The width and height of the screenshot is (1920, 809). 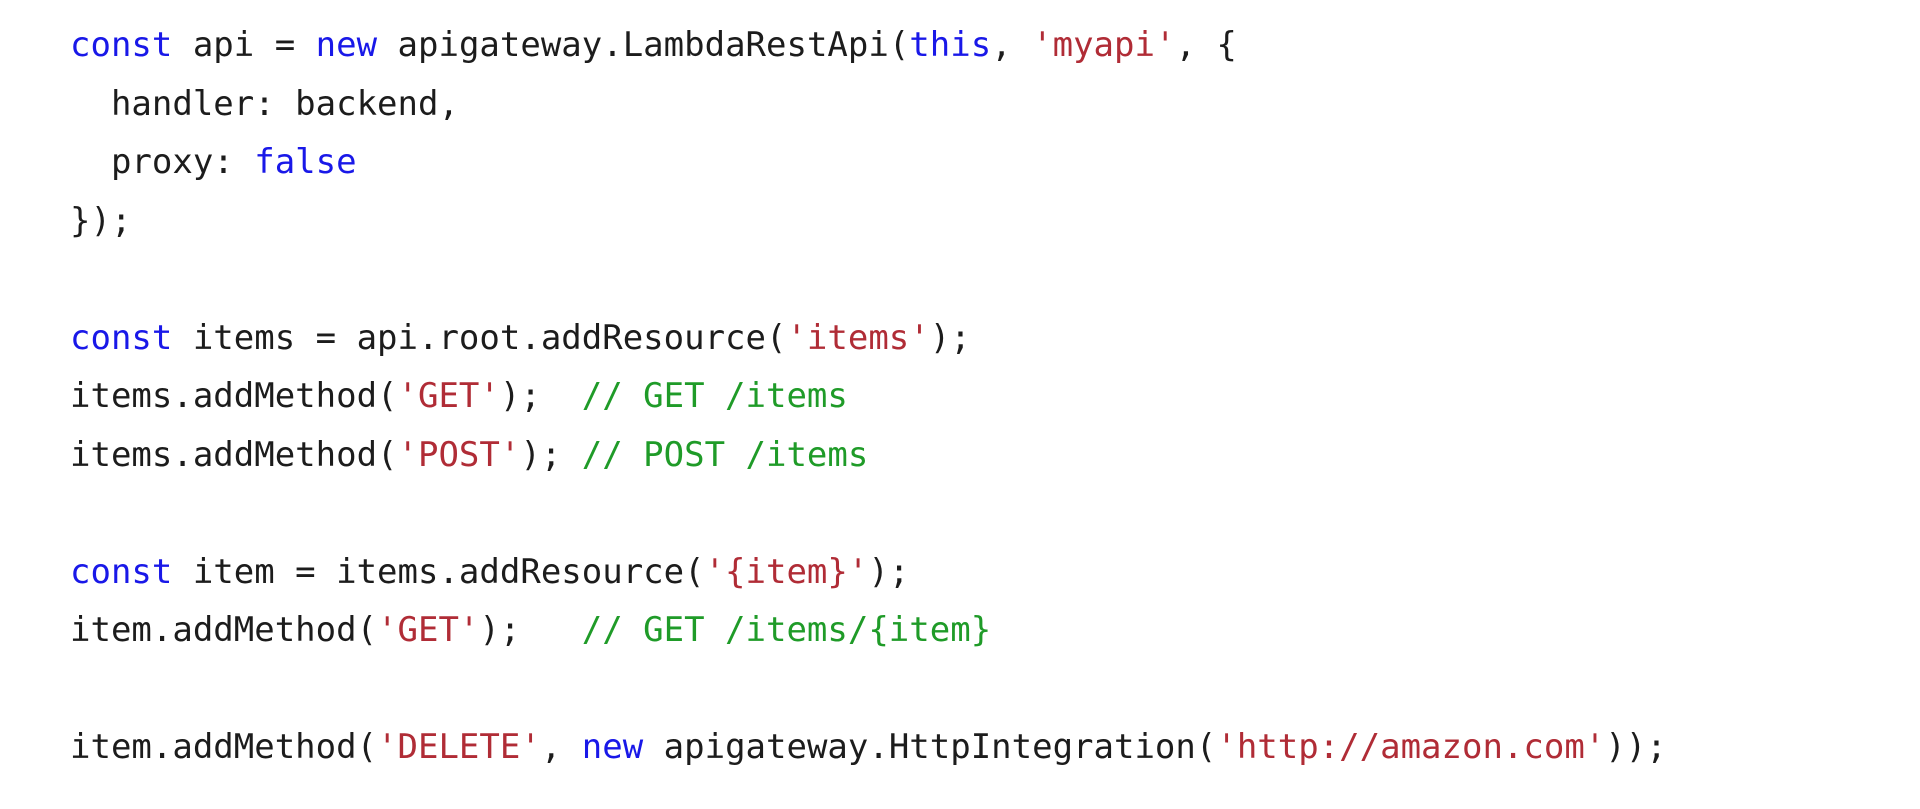 I want to click on code-line: proxy: false, so click(x=995, y=162).